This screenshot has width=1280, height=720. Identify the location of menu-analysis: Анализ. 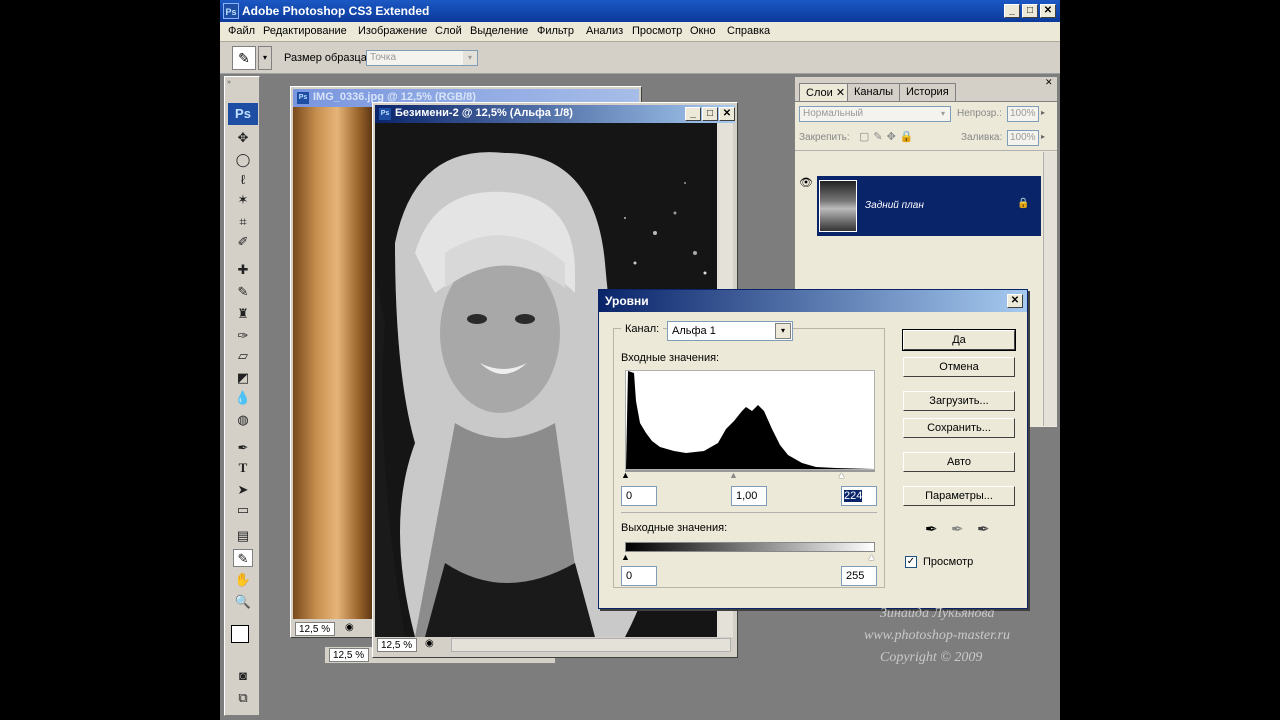
(604, 31).